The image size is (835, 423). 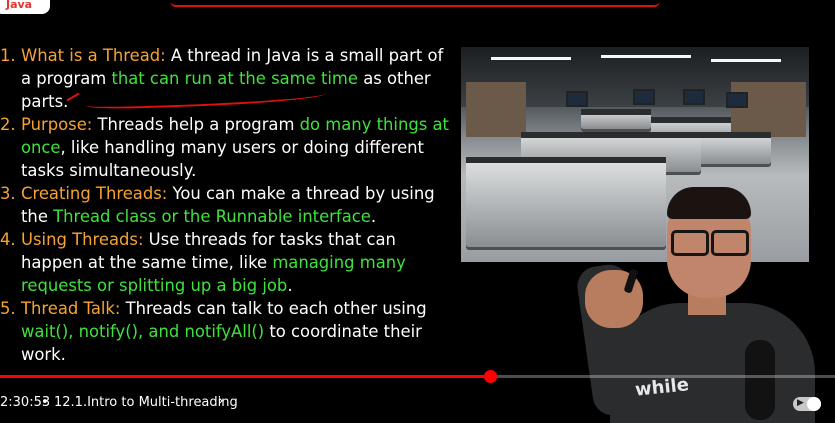 What do you see at coordinates (710, 243) in the screenshot?
I see `glasses` at bounding box center [710, 243].